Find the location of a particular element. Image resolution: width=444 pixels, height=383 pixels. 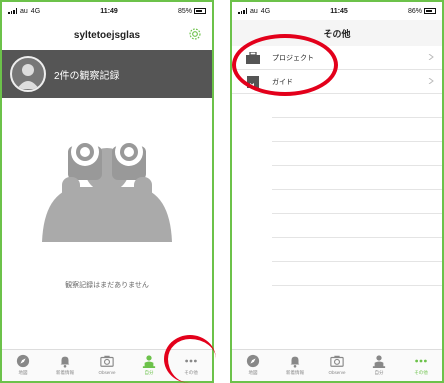

status-bar: au 4G 11:45 86% is located at coordinates (337, 11).